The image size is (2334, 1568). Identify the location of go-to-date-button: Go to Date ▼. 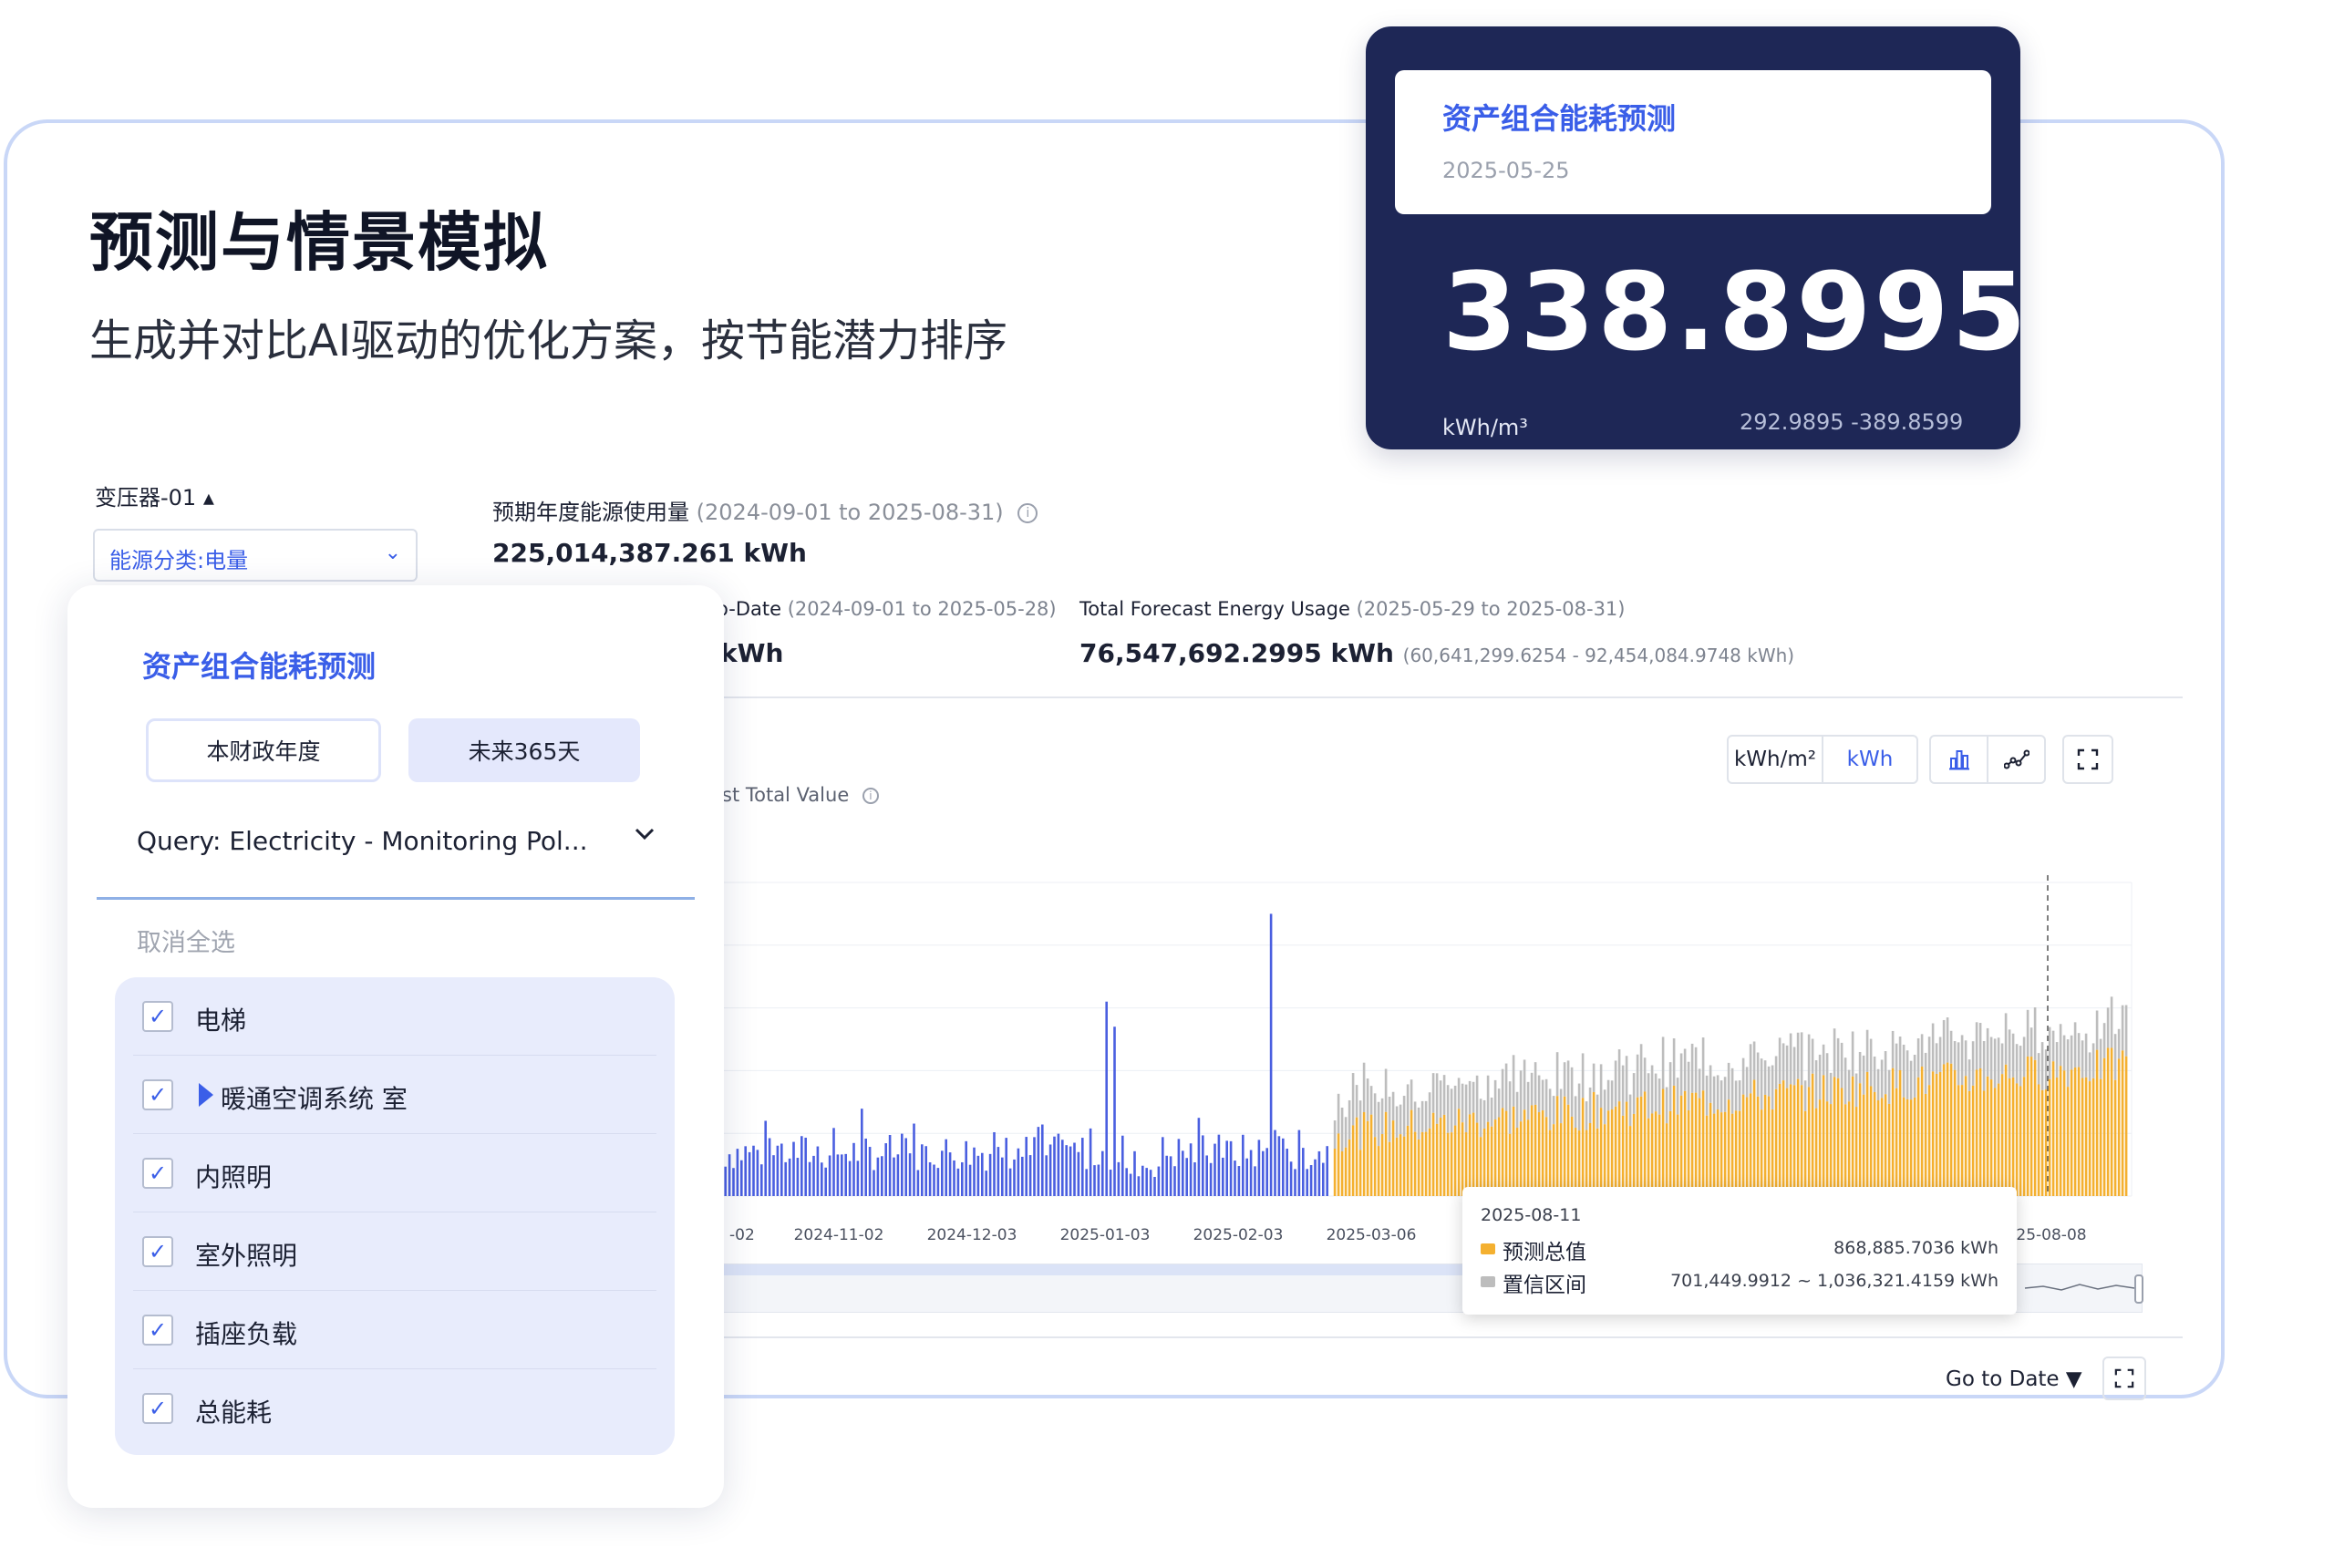
(2014, 1379).